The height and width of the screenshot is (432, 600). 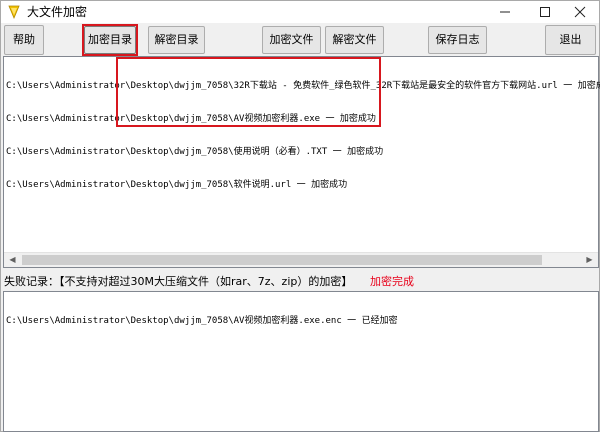 What do you see at coordinates (14, 12) in the screenshot?
I see `app-icon` at bounding box center [14, 12].